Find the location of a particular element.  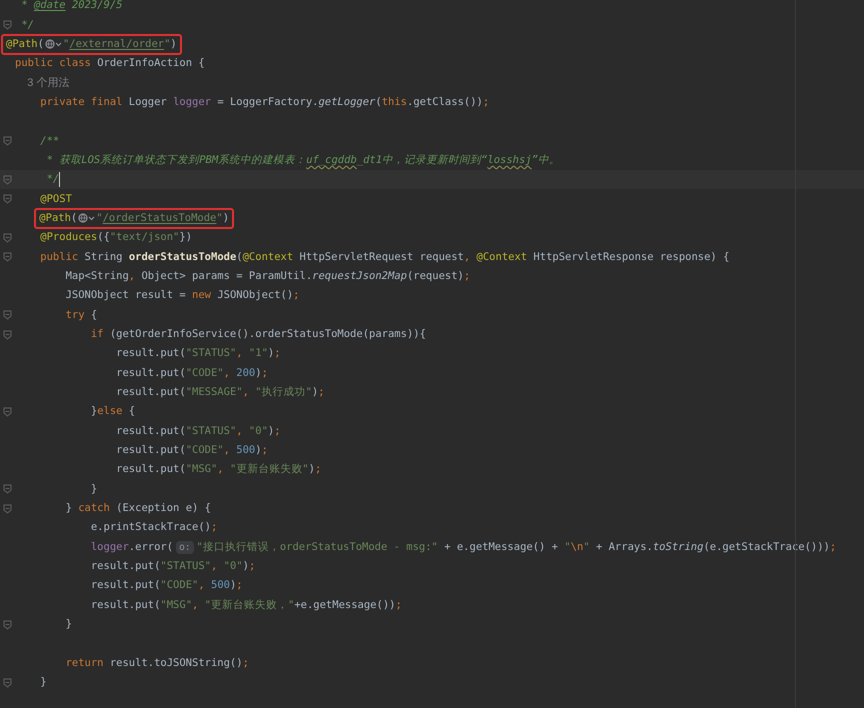

code-text: Object> params = ParamUtil. is located at coordinates (226, 276).